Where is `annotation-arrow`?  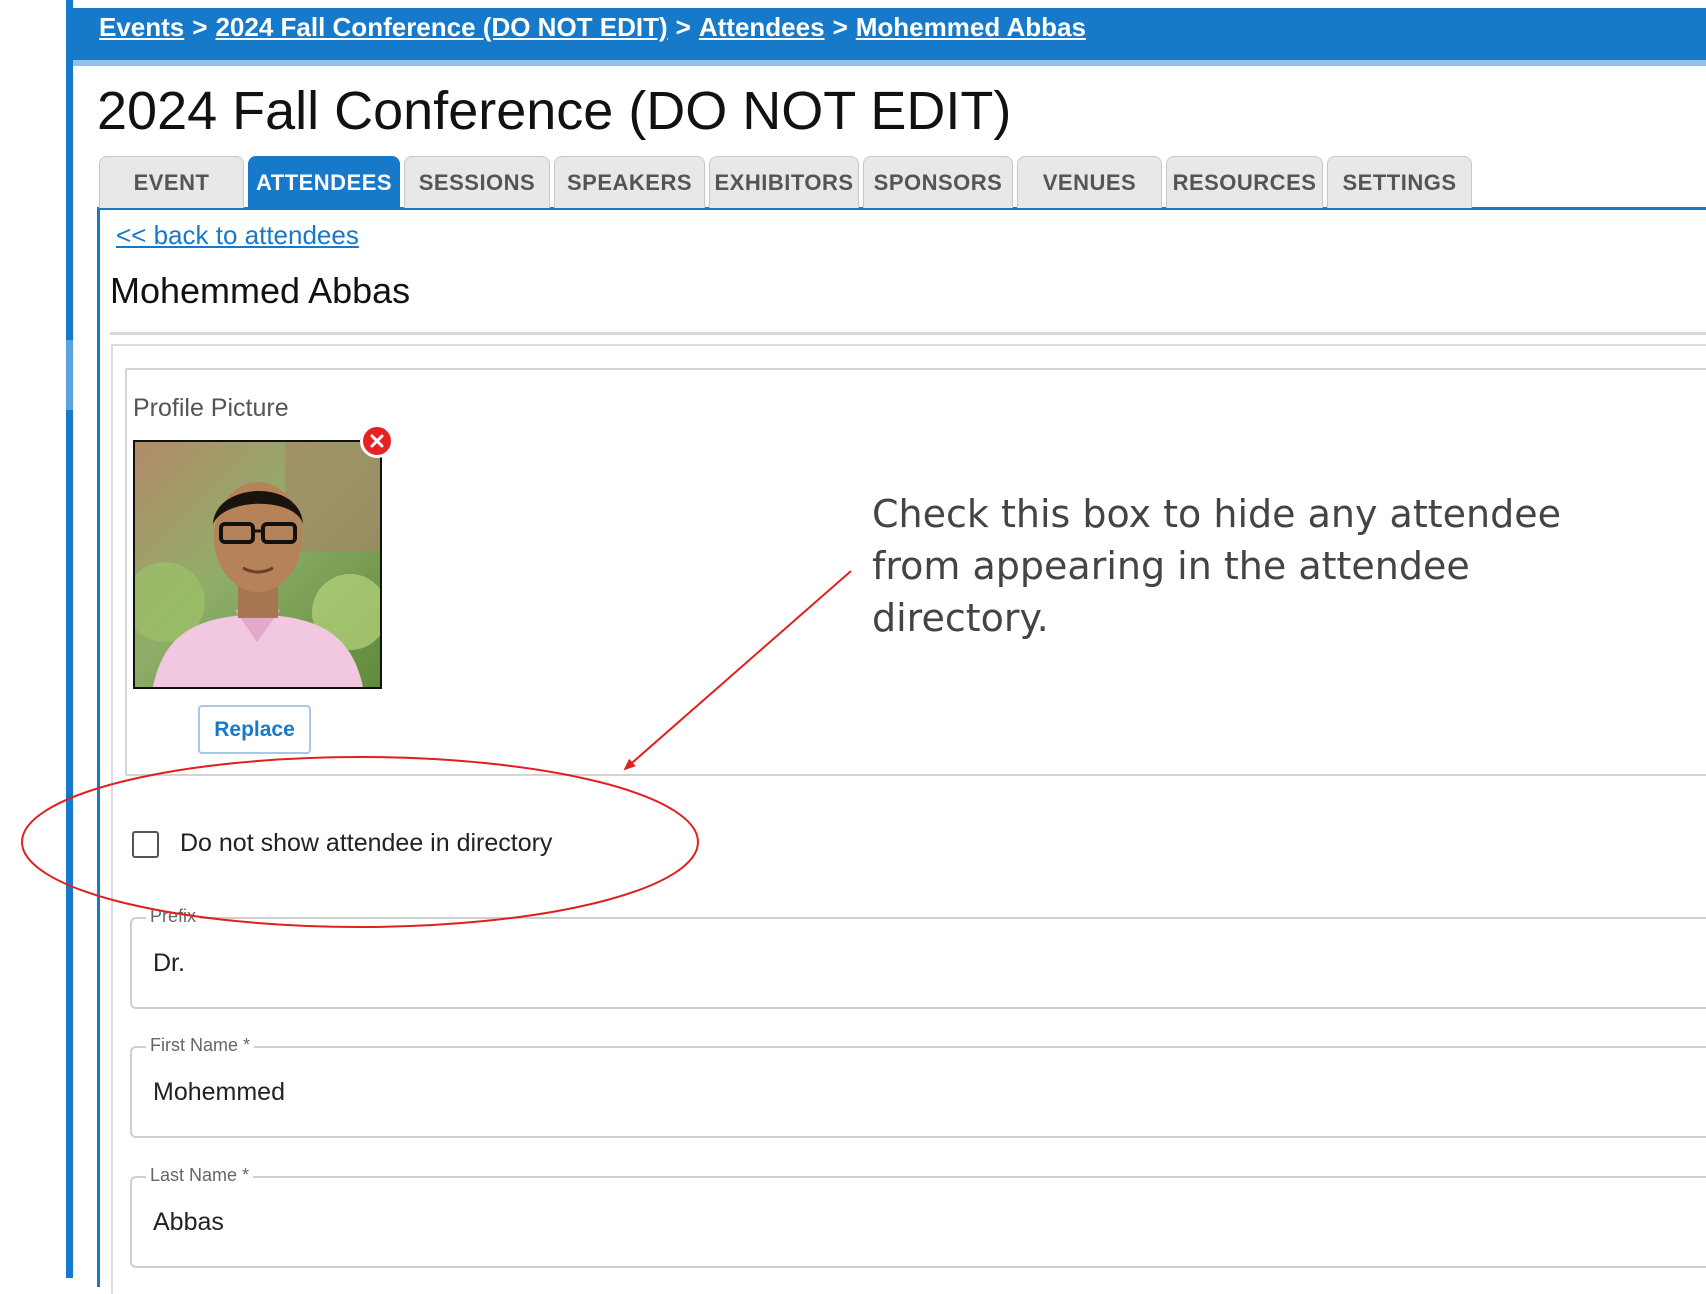 annotation-arrow is located at coordinates (737, 670).